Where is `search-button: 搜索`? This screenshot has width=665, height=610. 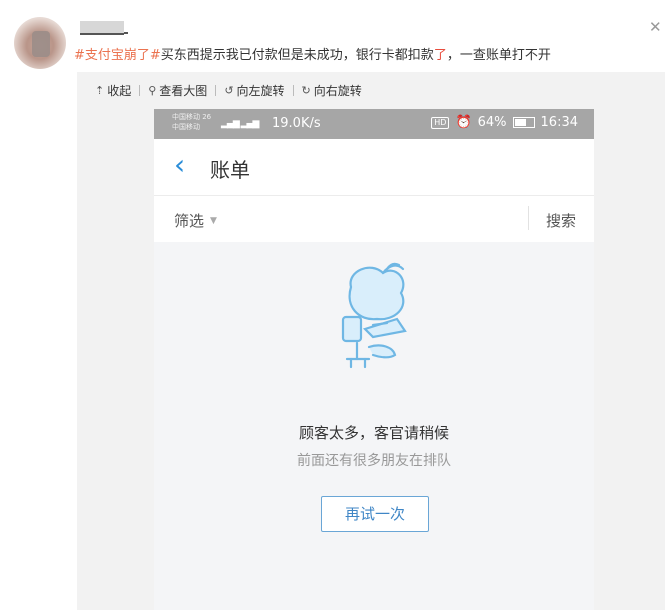
search-button: 搜索 is located at coordinates (561, 220).